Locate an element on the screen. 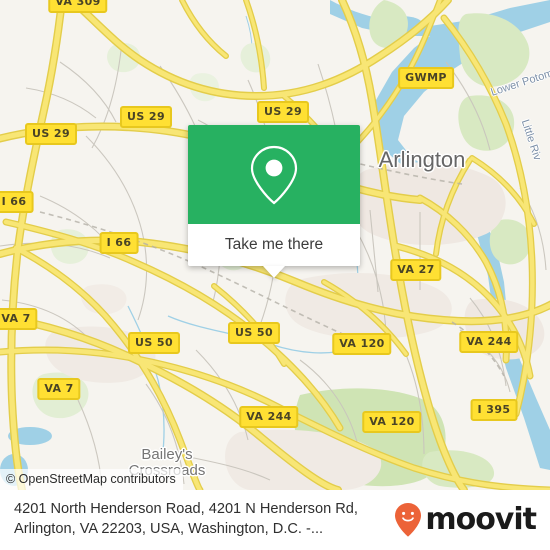 Image resolution: width=550 pixels, height=550 pixels. road-shield-va-309: VA 309 is located at coordinates (78, 6).